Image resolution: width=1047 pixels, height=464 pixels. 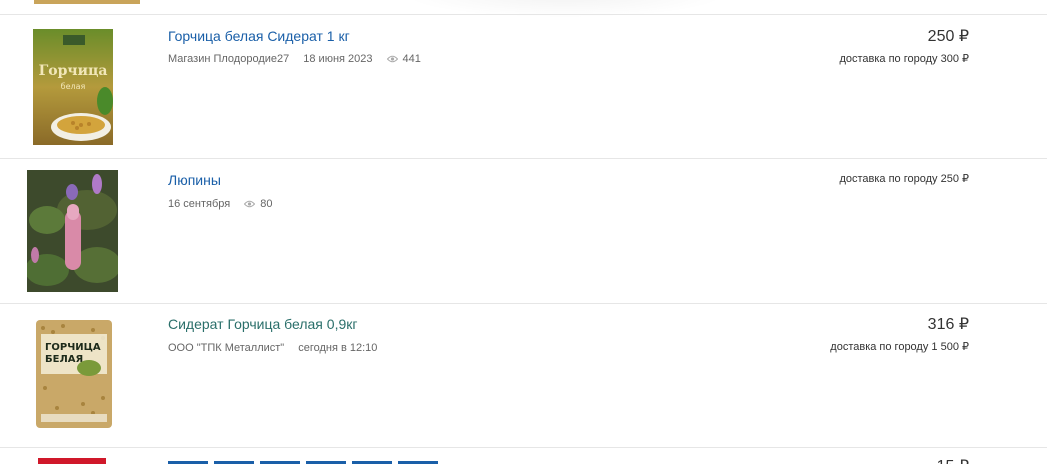 What do you see at coordinates (64, 359) in the screenshot?
I see `svg-text: БЕЛАЯ` at bounding box center [64, 359].